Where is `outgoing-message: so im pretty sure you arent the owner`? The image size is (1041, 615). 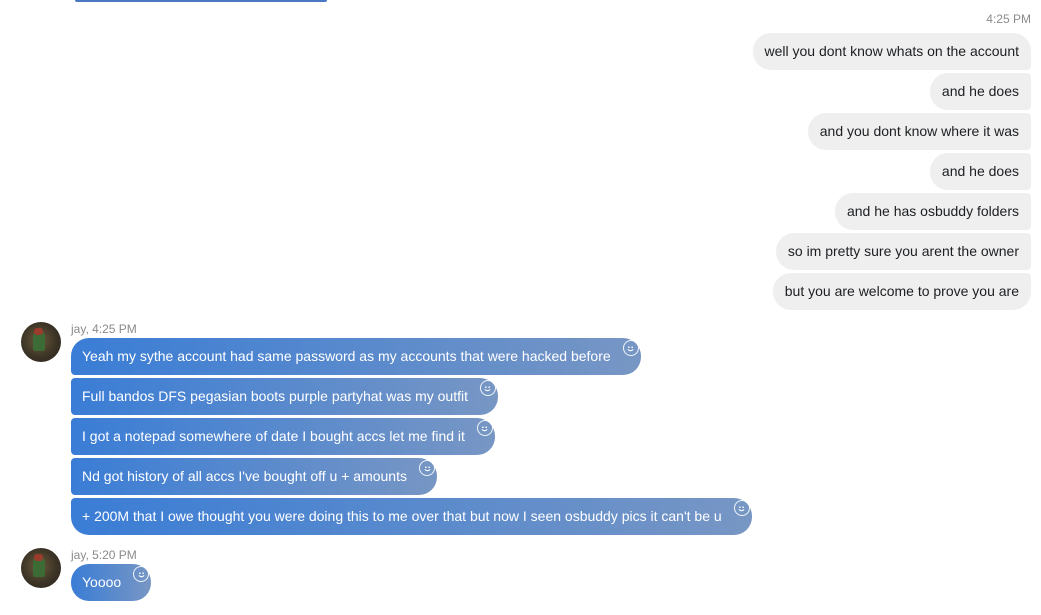 outgoing-message: so im pretty sure you arent the owner is located at coordinates (903, 251).